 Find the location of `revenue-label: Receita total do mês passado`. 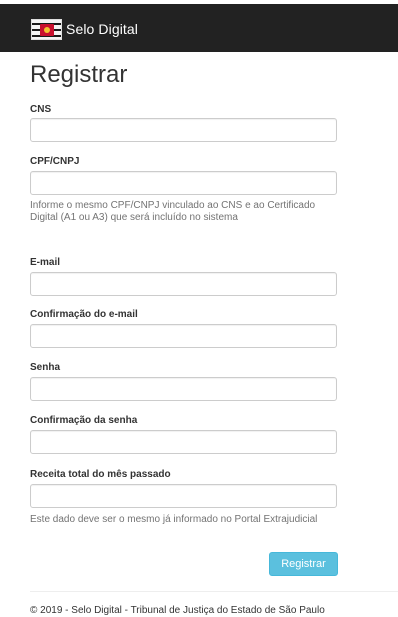

revenue-label: Receita total do mês passado is located at coordinates (100, 474).